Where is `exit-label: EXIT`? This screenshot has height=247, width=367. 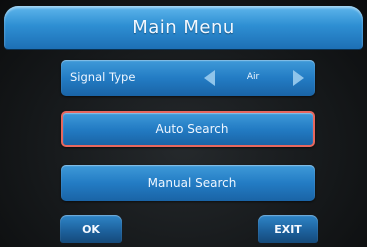 exit-label: EXIT is located at coordinates (288, 229).